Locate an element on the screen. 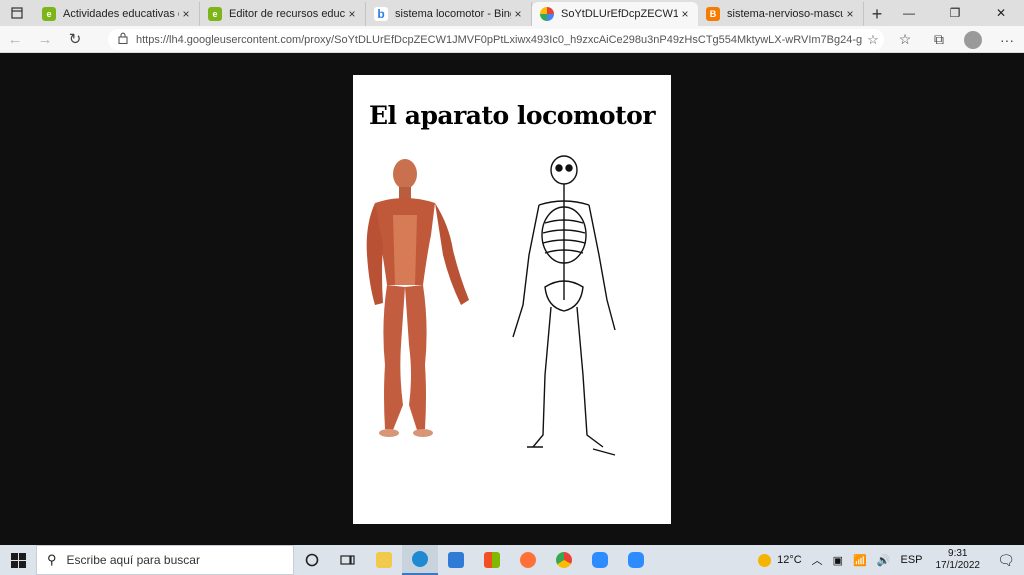  favorites-icon: ☆ is located at coordinates (905, 39).